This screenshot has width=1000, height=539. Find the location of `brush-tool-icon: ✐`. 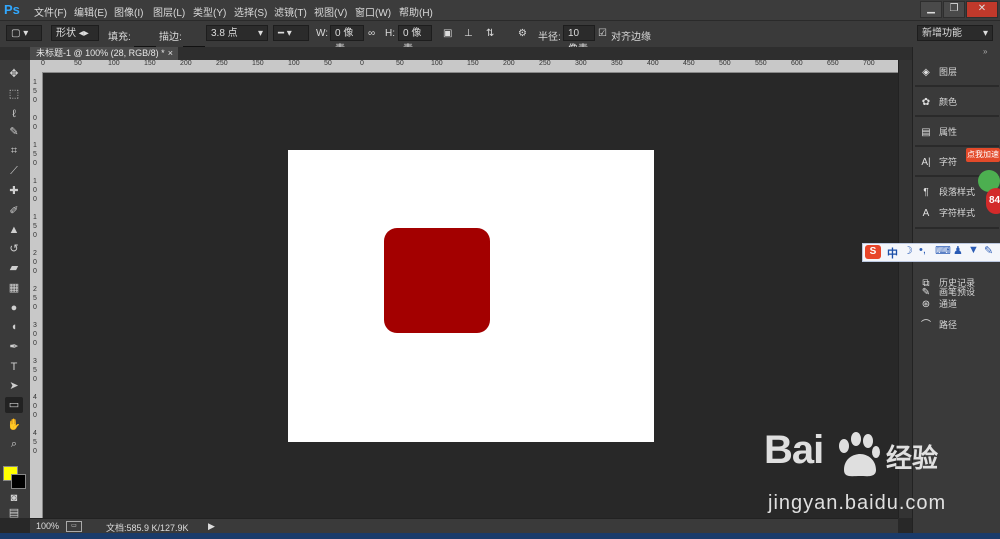

brush-tool-icon: ✐ is located at coordinates (14, 211).